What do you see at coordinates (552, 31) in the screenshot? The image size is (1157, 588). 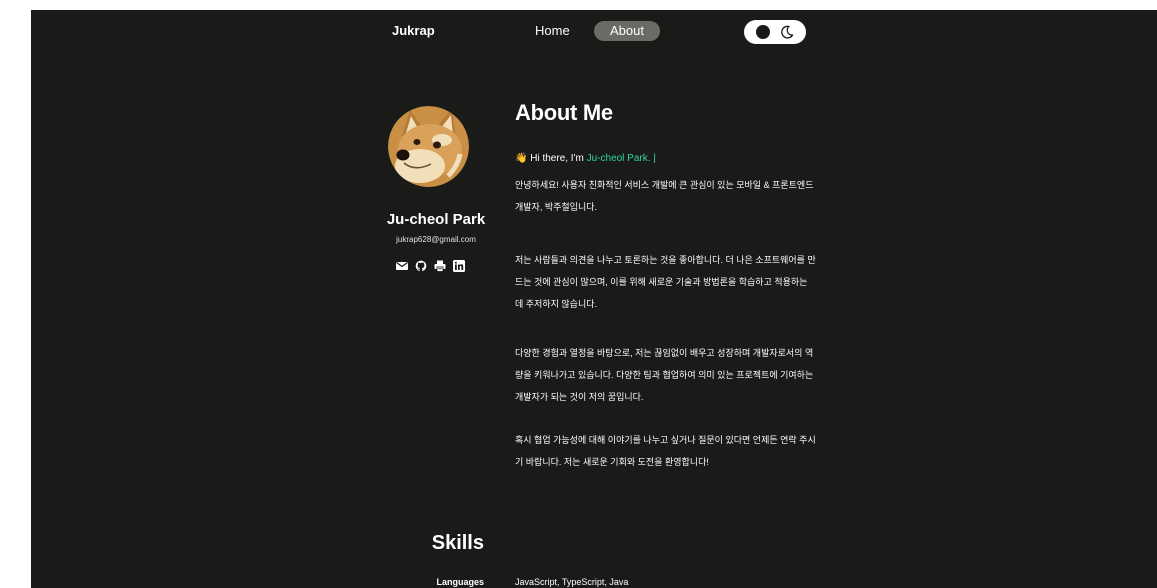 I see `nav-link-home: Home` at bounding box center [552, 31].